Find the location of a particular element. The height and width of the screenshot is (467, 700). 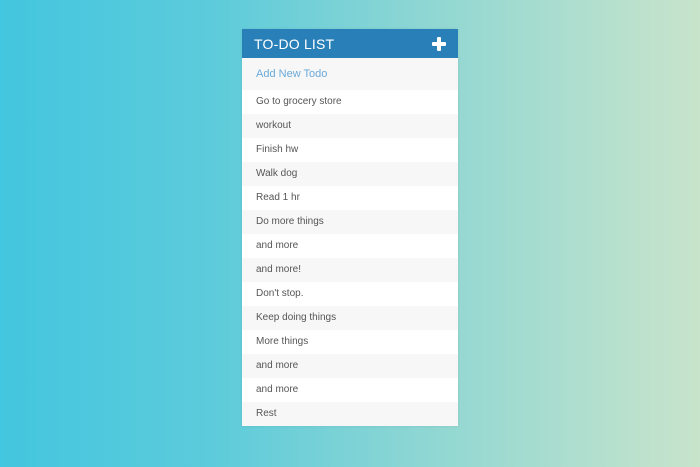

todo-title: TO-DO LIST is located at coordinates (294, 43).